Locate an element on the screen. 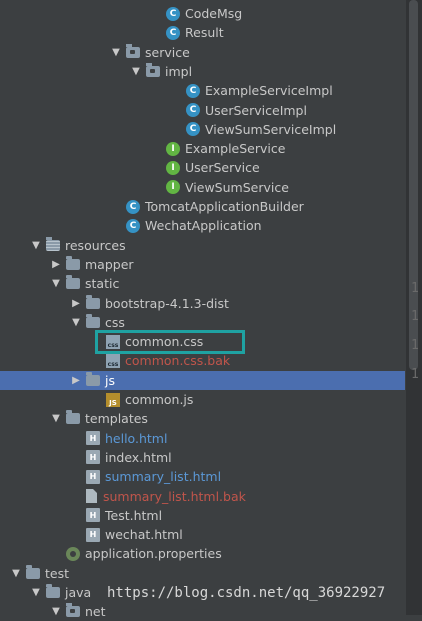  tree-row-label: summary_list.html.bak is located at coordinates (174, 496).